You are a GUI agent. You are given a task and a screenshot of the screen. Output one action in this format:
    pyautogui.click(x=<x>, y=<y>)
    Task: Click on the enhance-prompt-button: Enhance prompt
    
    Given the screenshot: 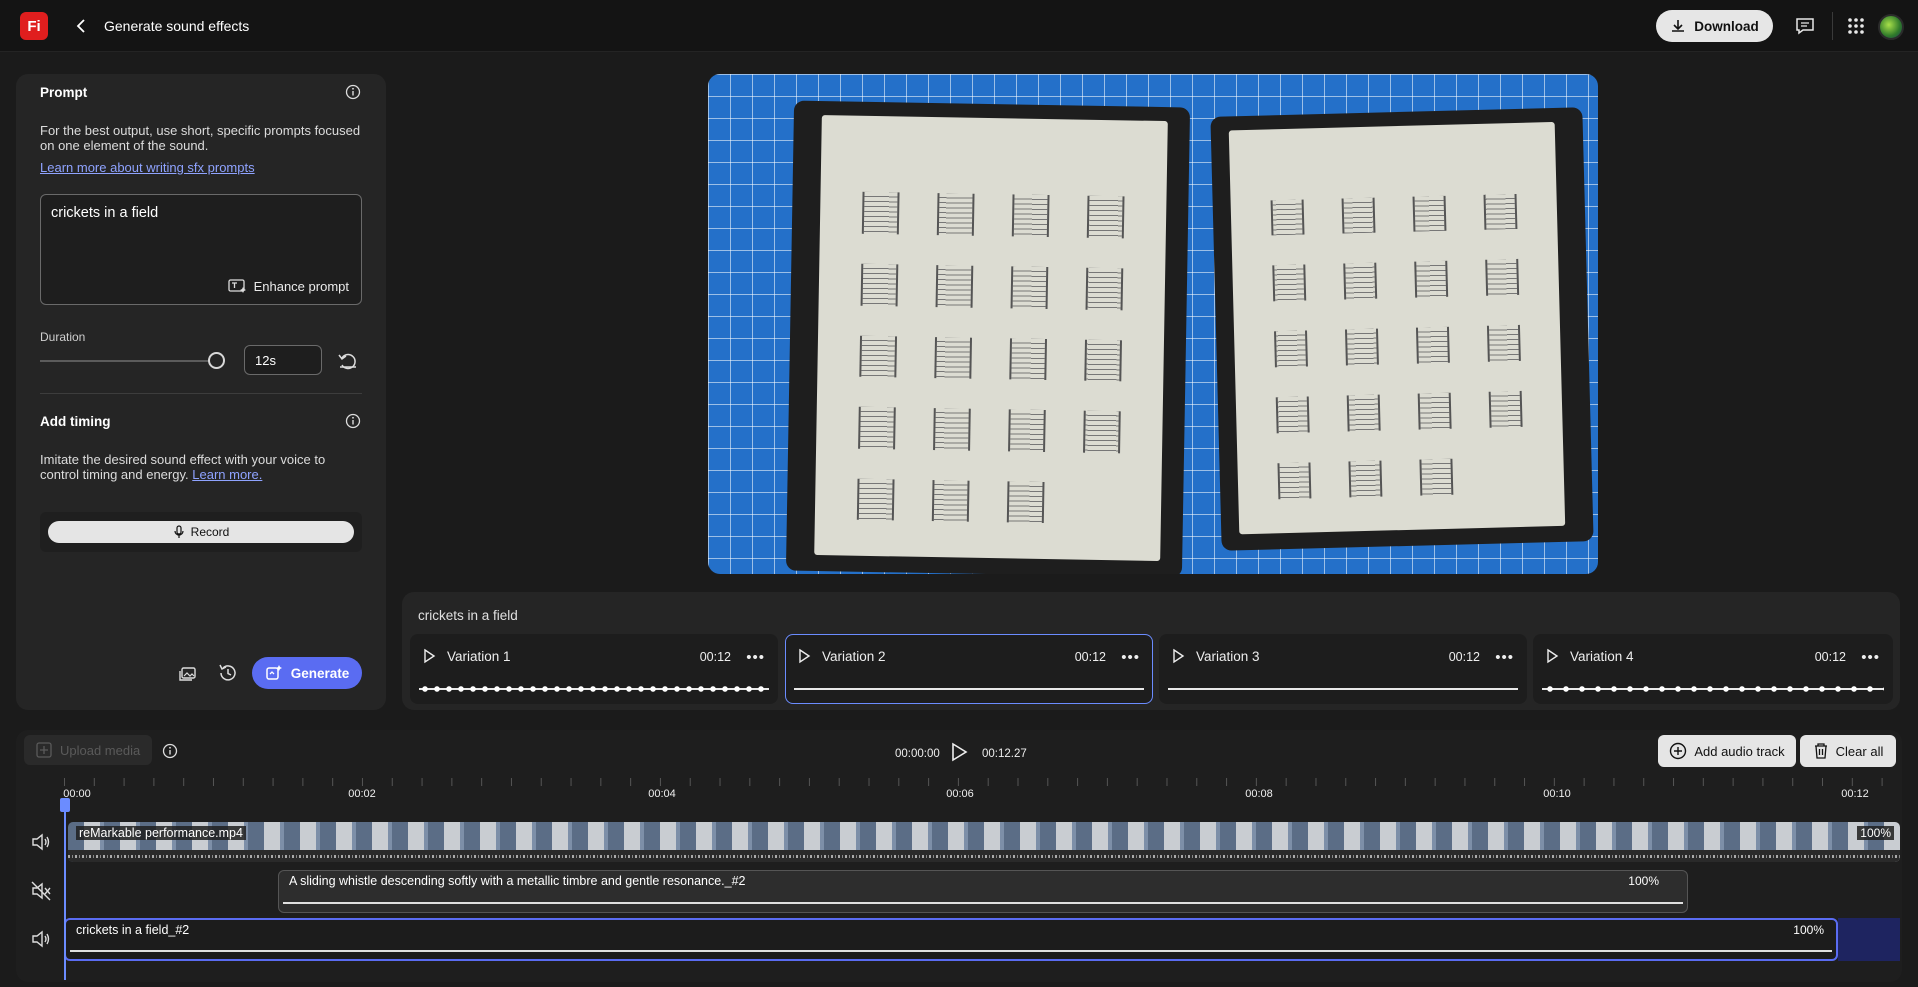 What is the action you would take?
    pyautogui.click(x=288, y=286)
    